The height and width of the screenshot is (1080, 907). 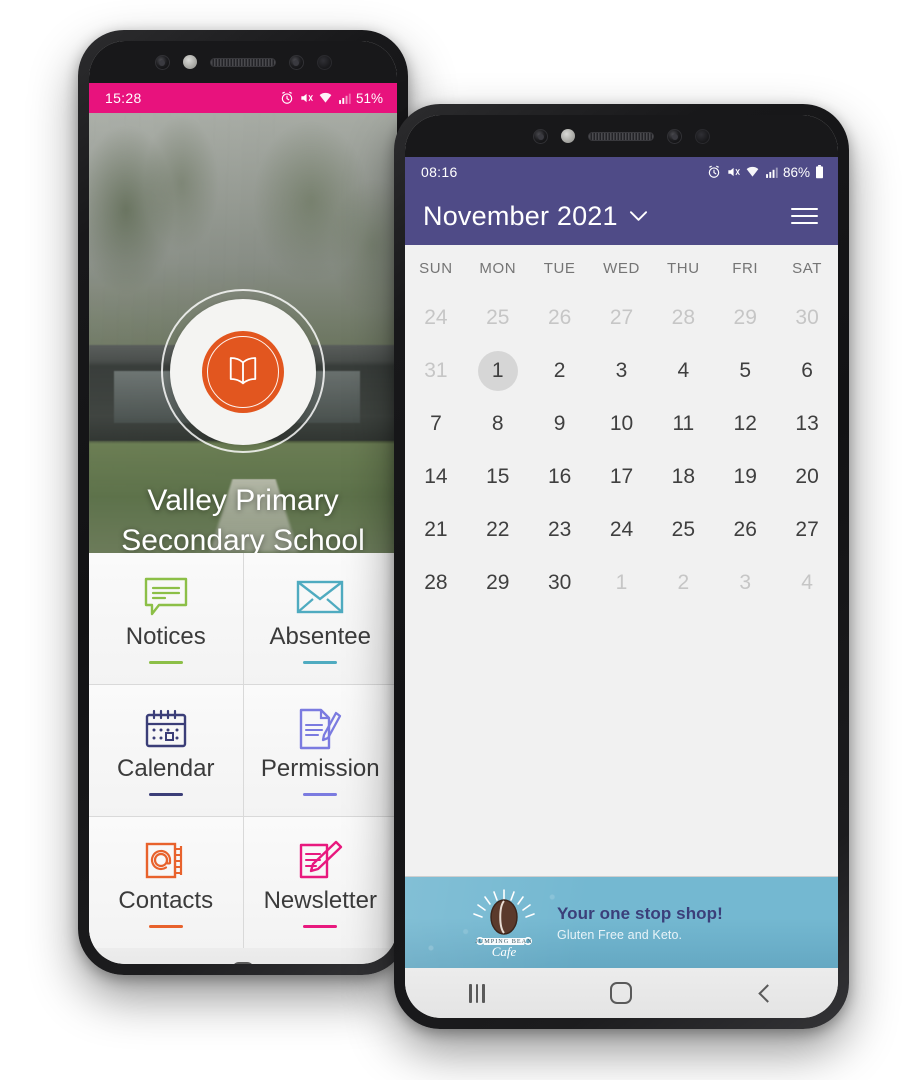 I want to click on ad-subtext: Gluten Free and Keto., so click(x=620, y=934).